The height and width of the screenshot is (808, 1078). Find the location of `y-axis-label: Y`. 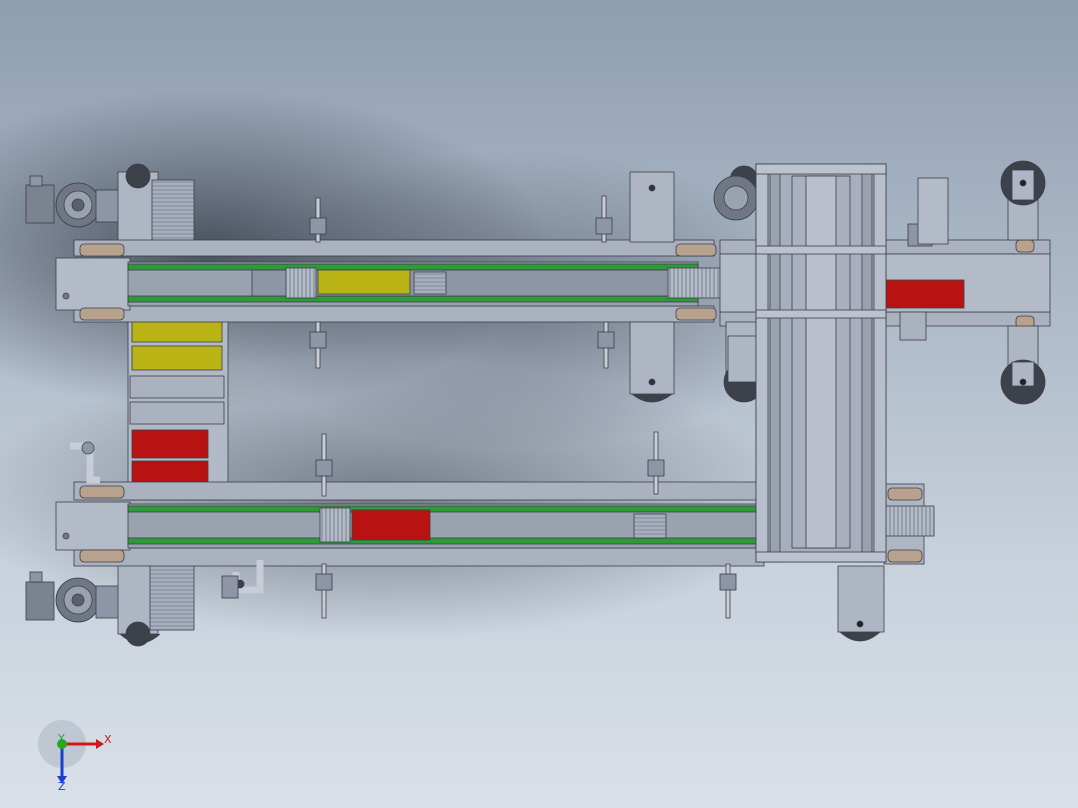

y-axis-label: Y is located at coordinates (61, 738).